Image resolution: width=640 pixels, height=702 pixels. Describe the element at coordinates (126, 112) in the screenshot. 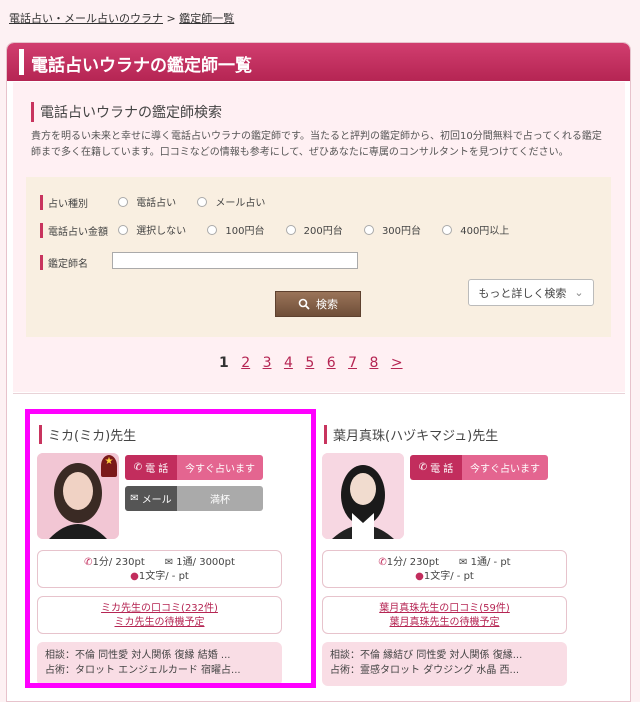

I see `search-title: 電話占いウラナの鑑定師検索` at that location.